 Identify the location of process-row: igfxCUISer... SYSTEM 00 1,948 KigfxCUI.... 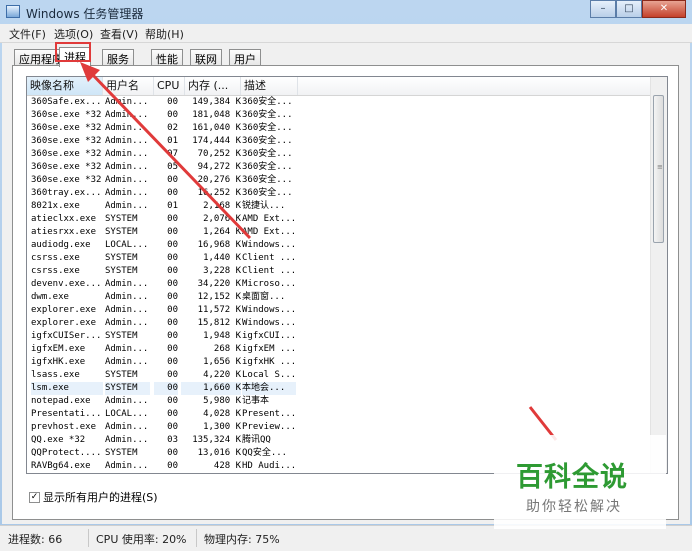
(340, 336).